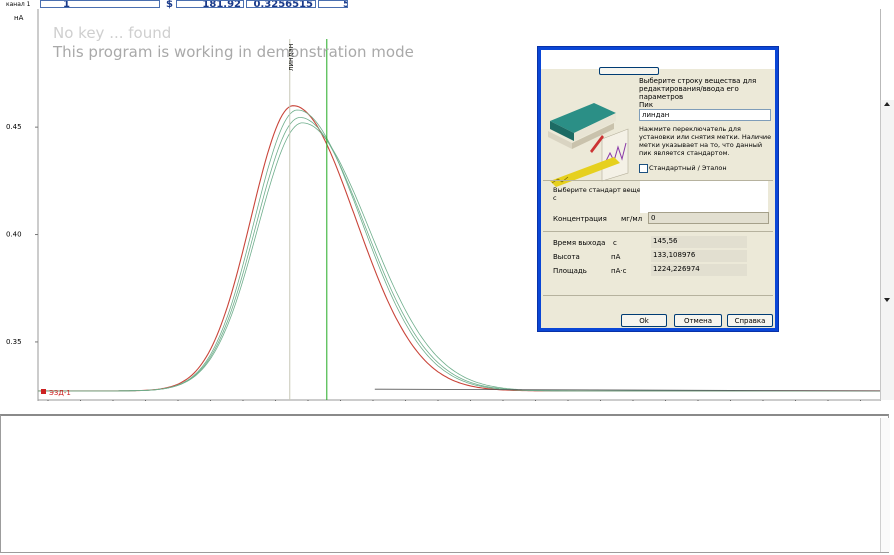  What do you see at coordinates (616, 257) in the screenshot?
I see `height-unit: пА` at bounding box center [616, 257].